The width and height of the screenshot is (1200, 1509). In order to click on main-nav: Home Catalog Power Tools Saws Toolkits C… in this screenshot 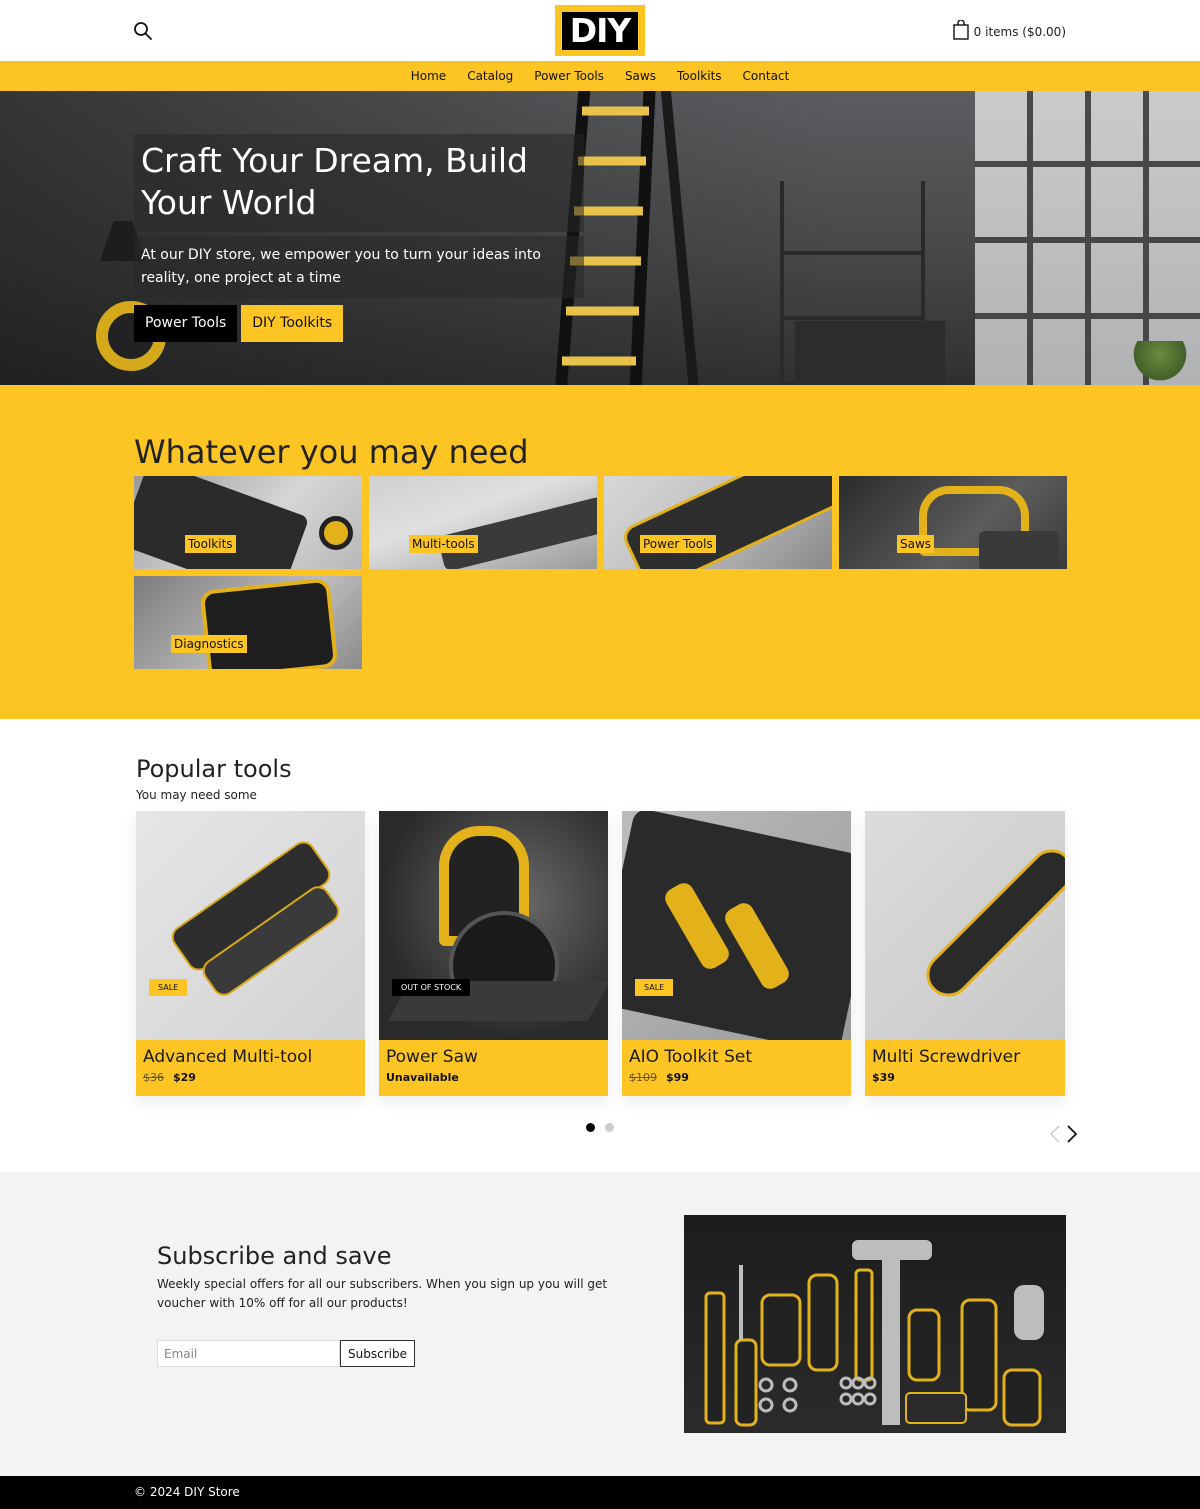, I will do `click(600, 76)`.